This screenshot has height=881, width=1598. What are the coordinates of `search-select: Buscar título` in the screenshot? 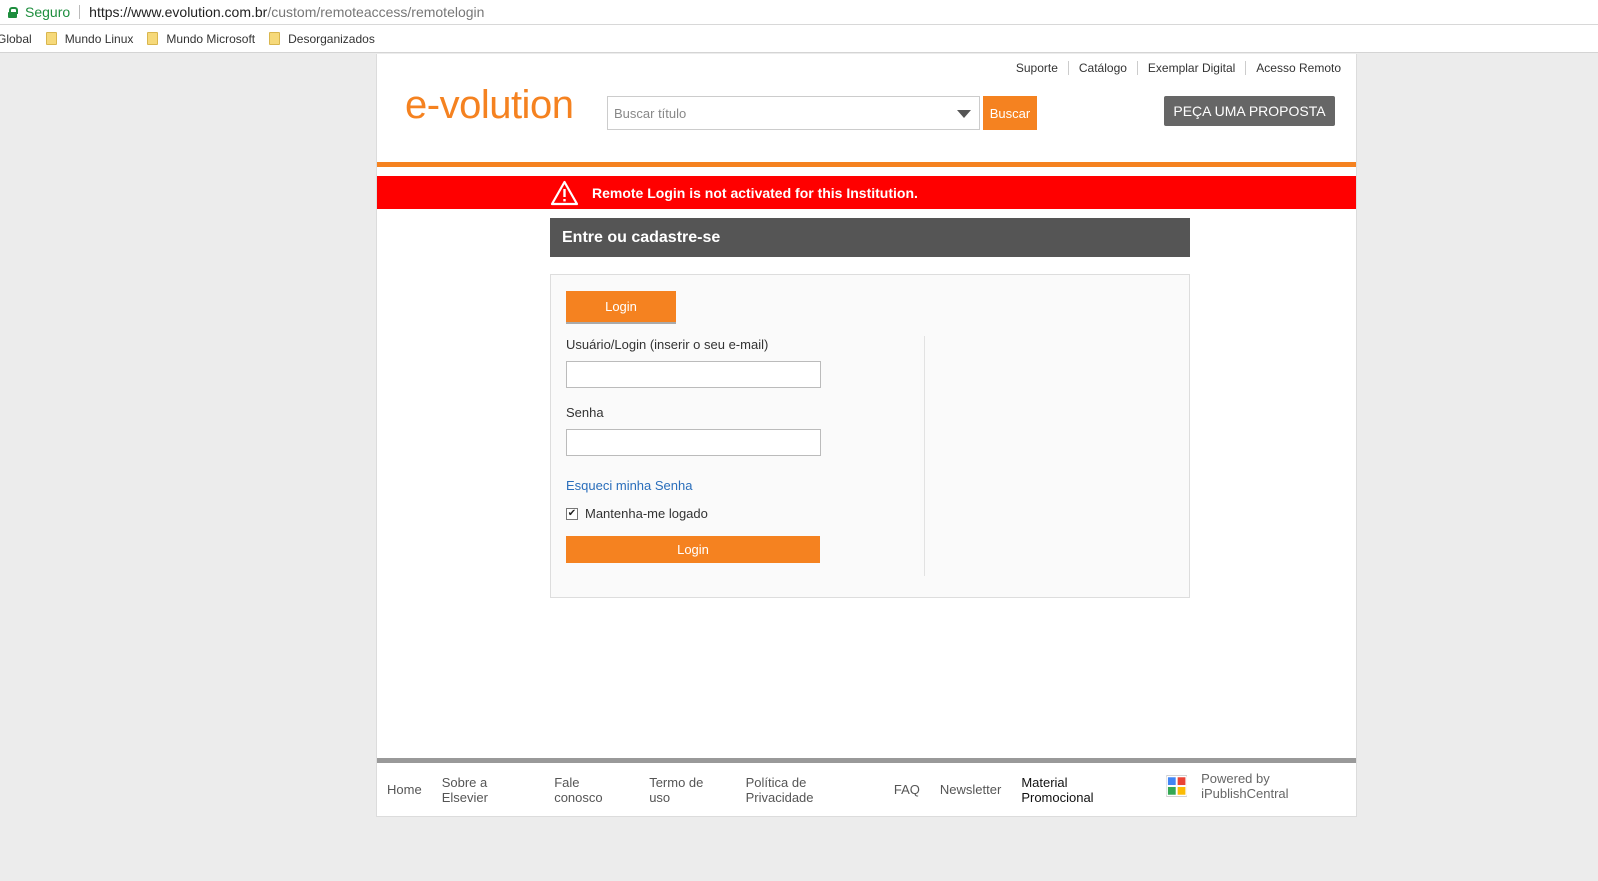 It's located at (793, 113).